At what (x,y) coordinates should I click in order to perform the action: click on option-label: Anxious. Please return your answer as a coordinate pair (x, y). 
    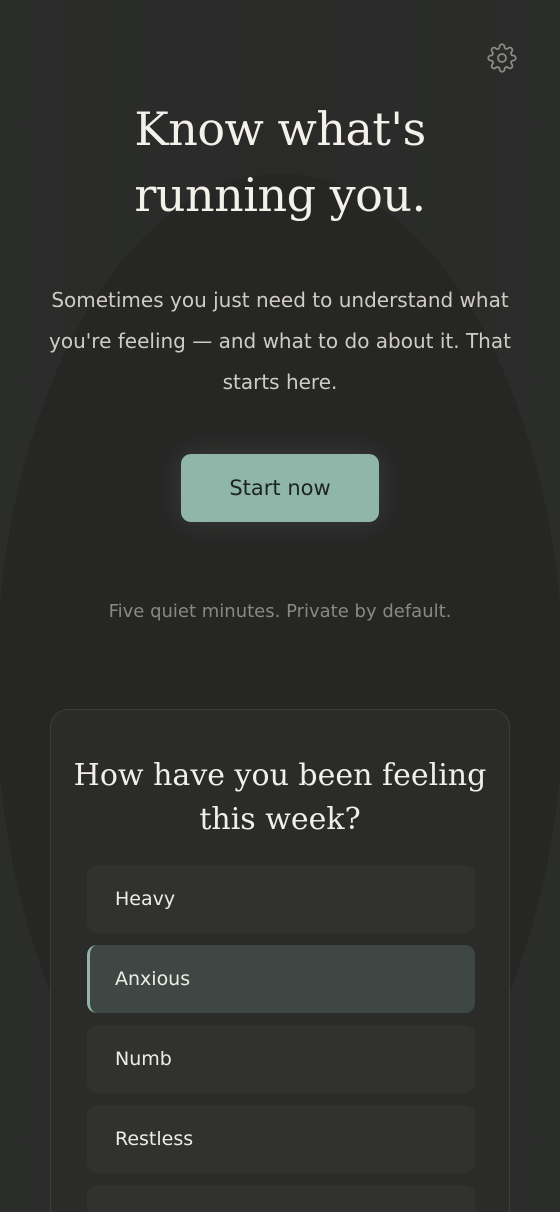
    Looking at the image, I should click on (153, 979).